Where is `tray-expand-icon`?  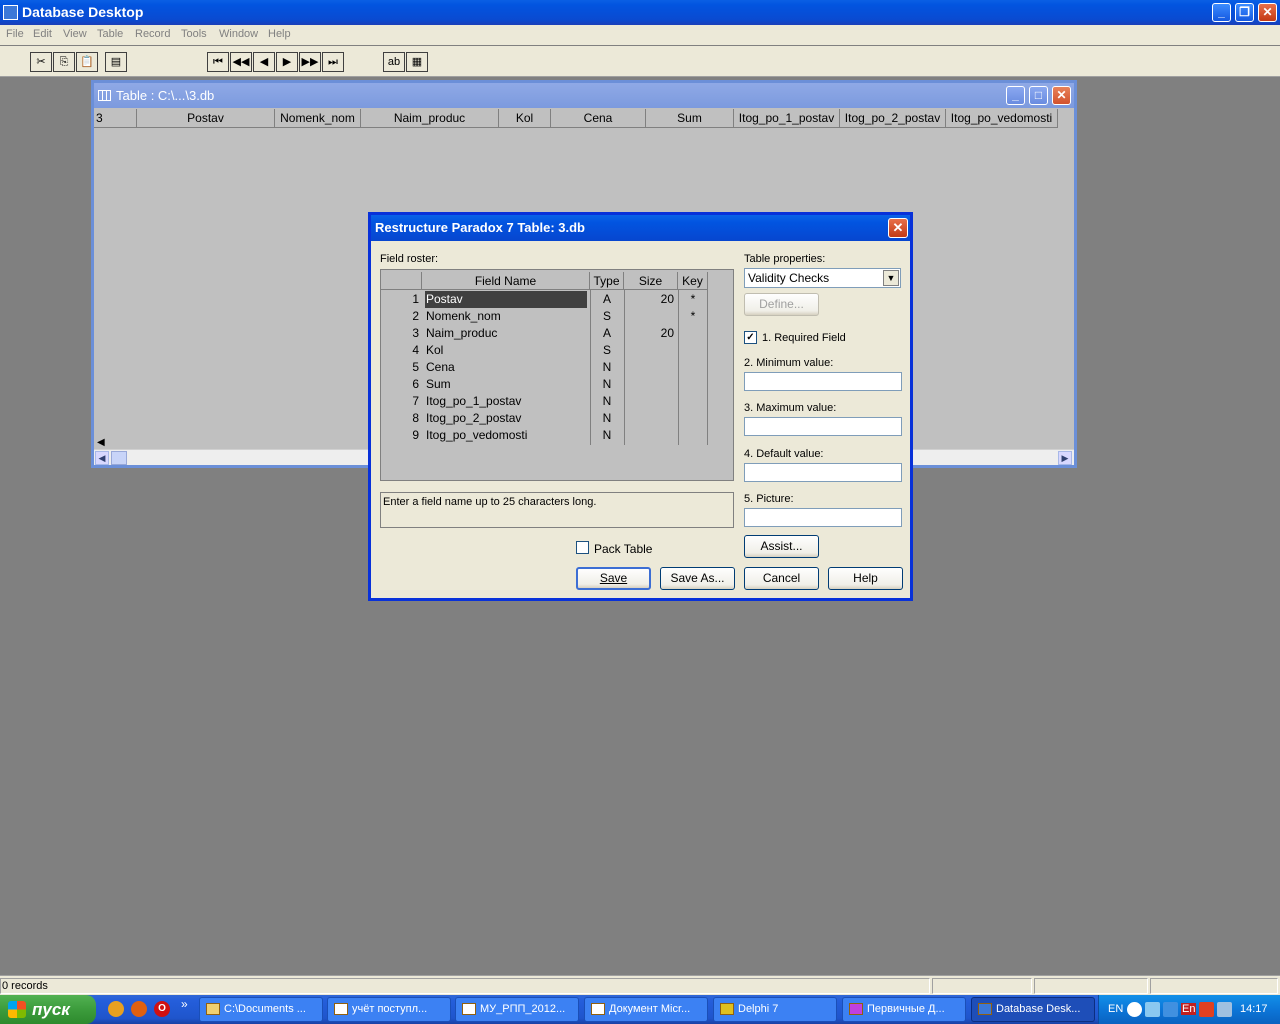
tray-expand-icon is located at coordinates (1134, 1009).